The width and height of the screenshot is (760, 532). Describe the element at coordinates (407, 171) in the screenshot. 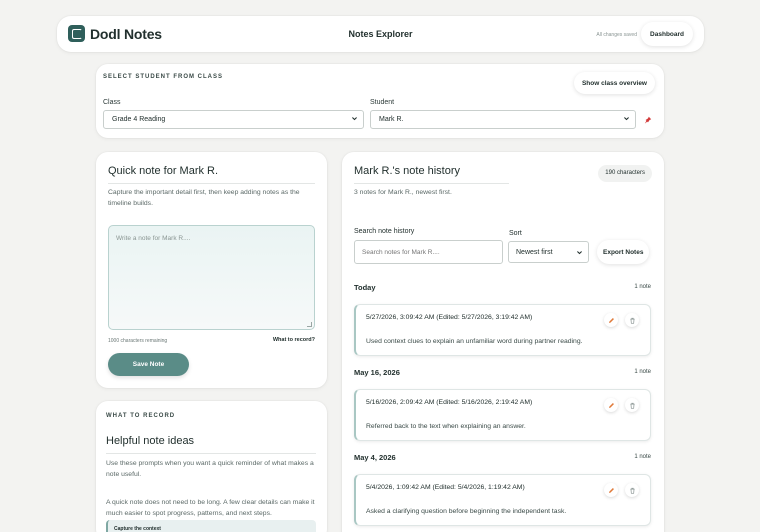

I see `history-title: Mark R.'s note history` at that location.